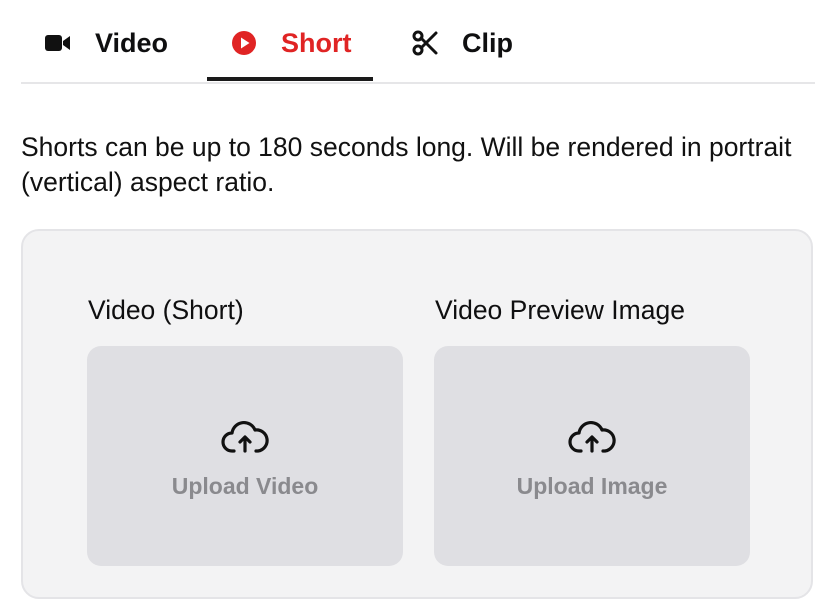 The width and height of the screenshot is (833, 599). I want to click on tab-video-label: Video, so click(132, 42).